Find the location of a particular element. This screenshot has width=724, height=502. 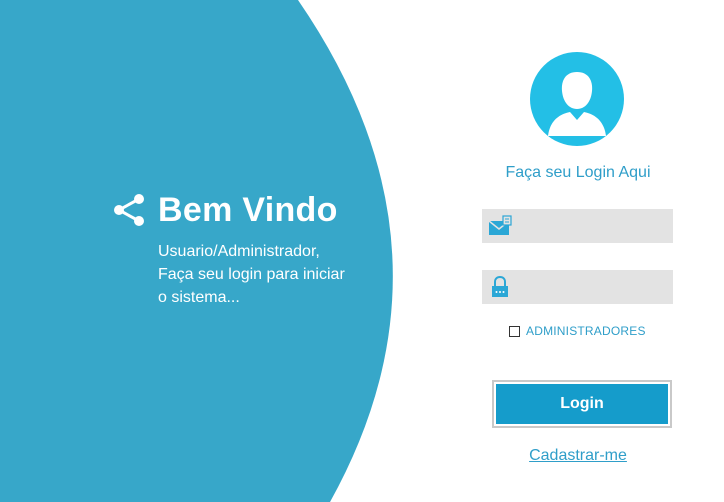

password-field is located at coordinates (577, 288).